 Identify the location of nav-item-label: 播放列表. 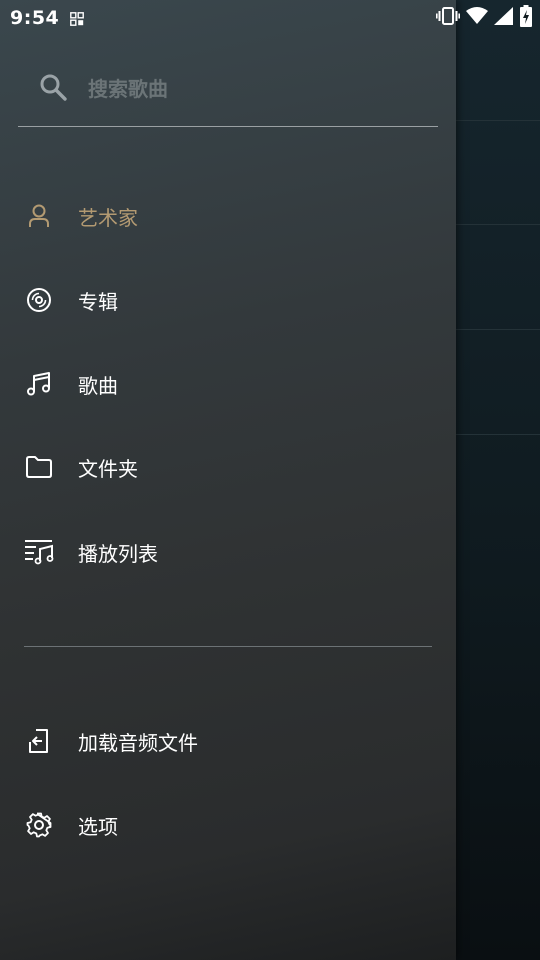
(118, 553).